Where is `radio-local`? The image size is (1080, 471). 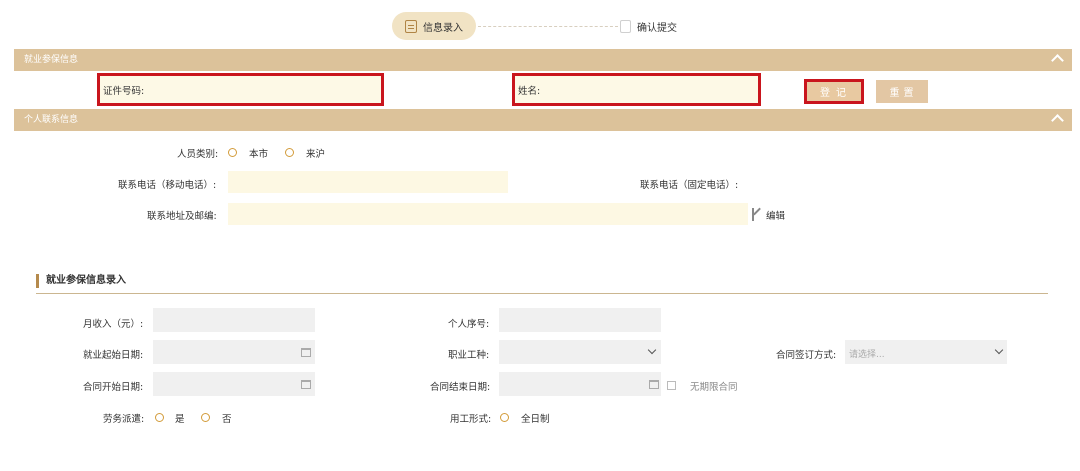 radio-local is located at coordinates (232, 152).